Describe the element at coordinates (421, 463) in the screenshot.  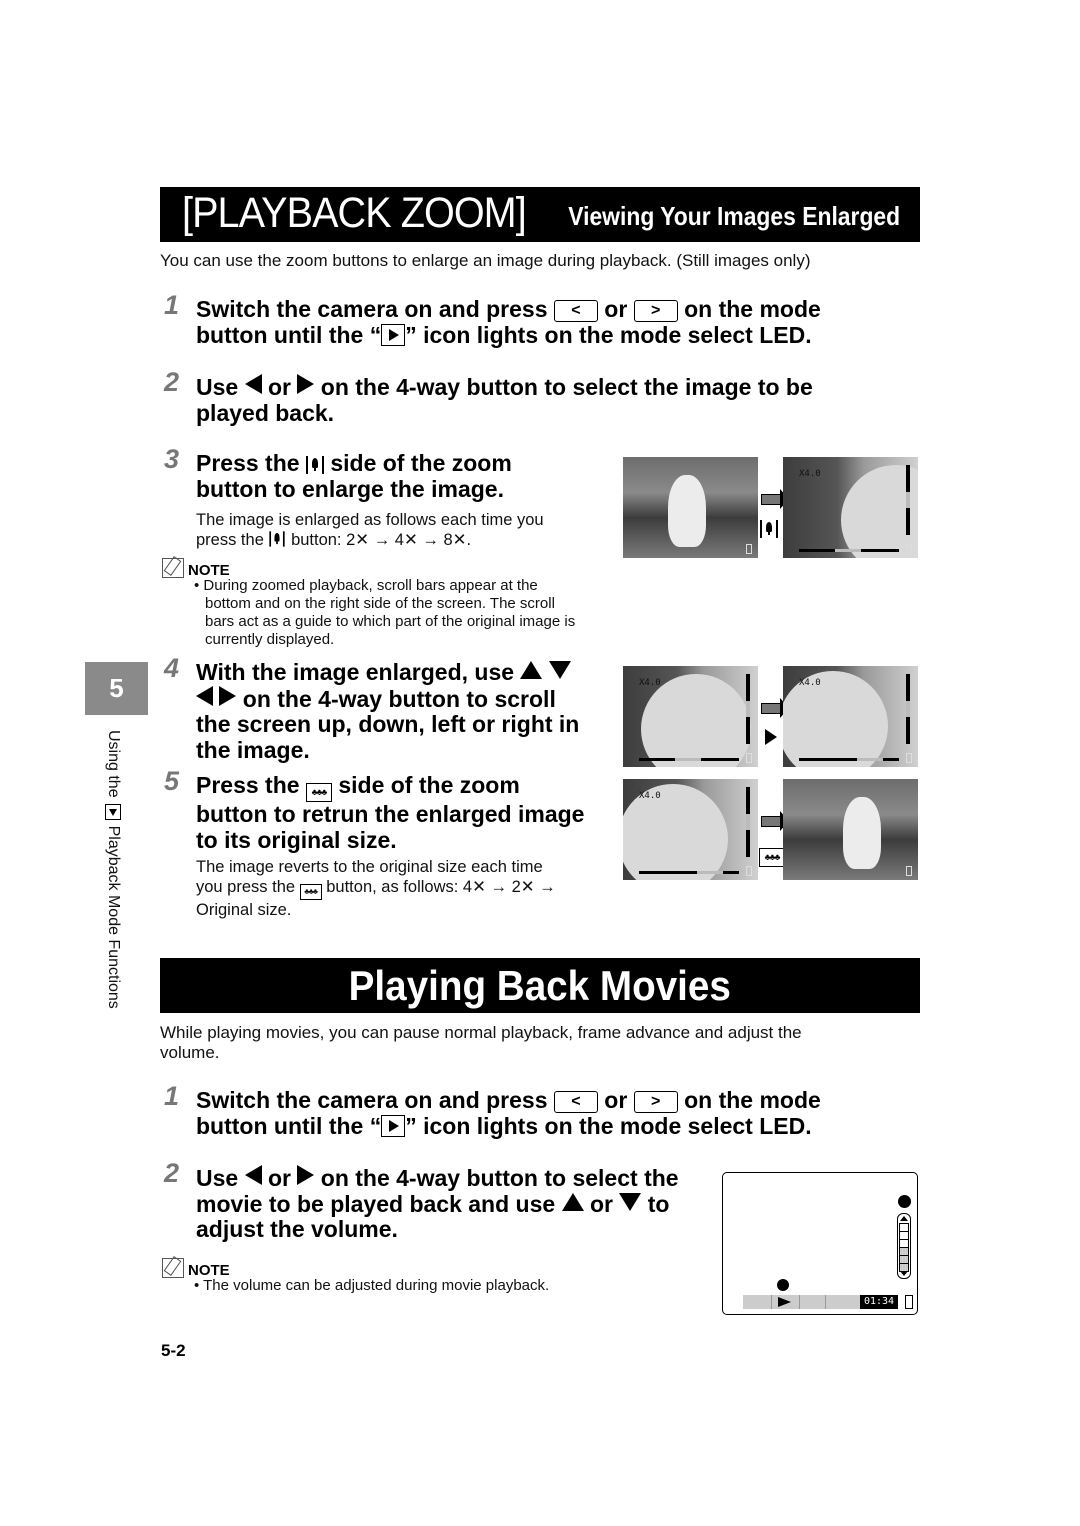
I see `step-text: side of the zoom` at that location.